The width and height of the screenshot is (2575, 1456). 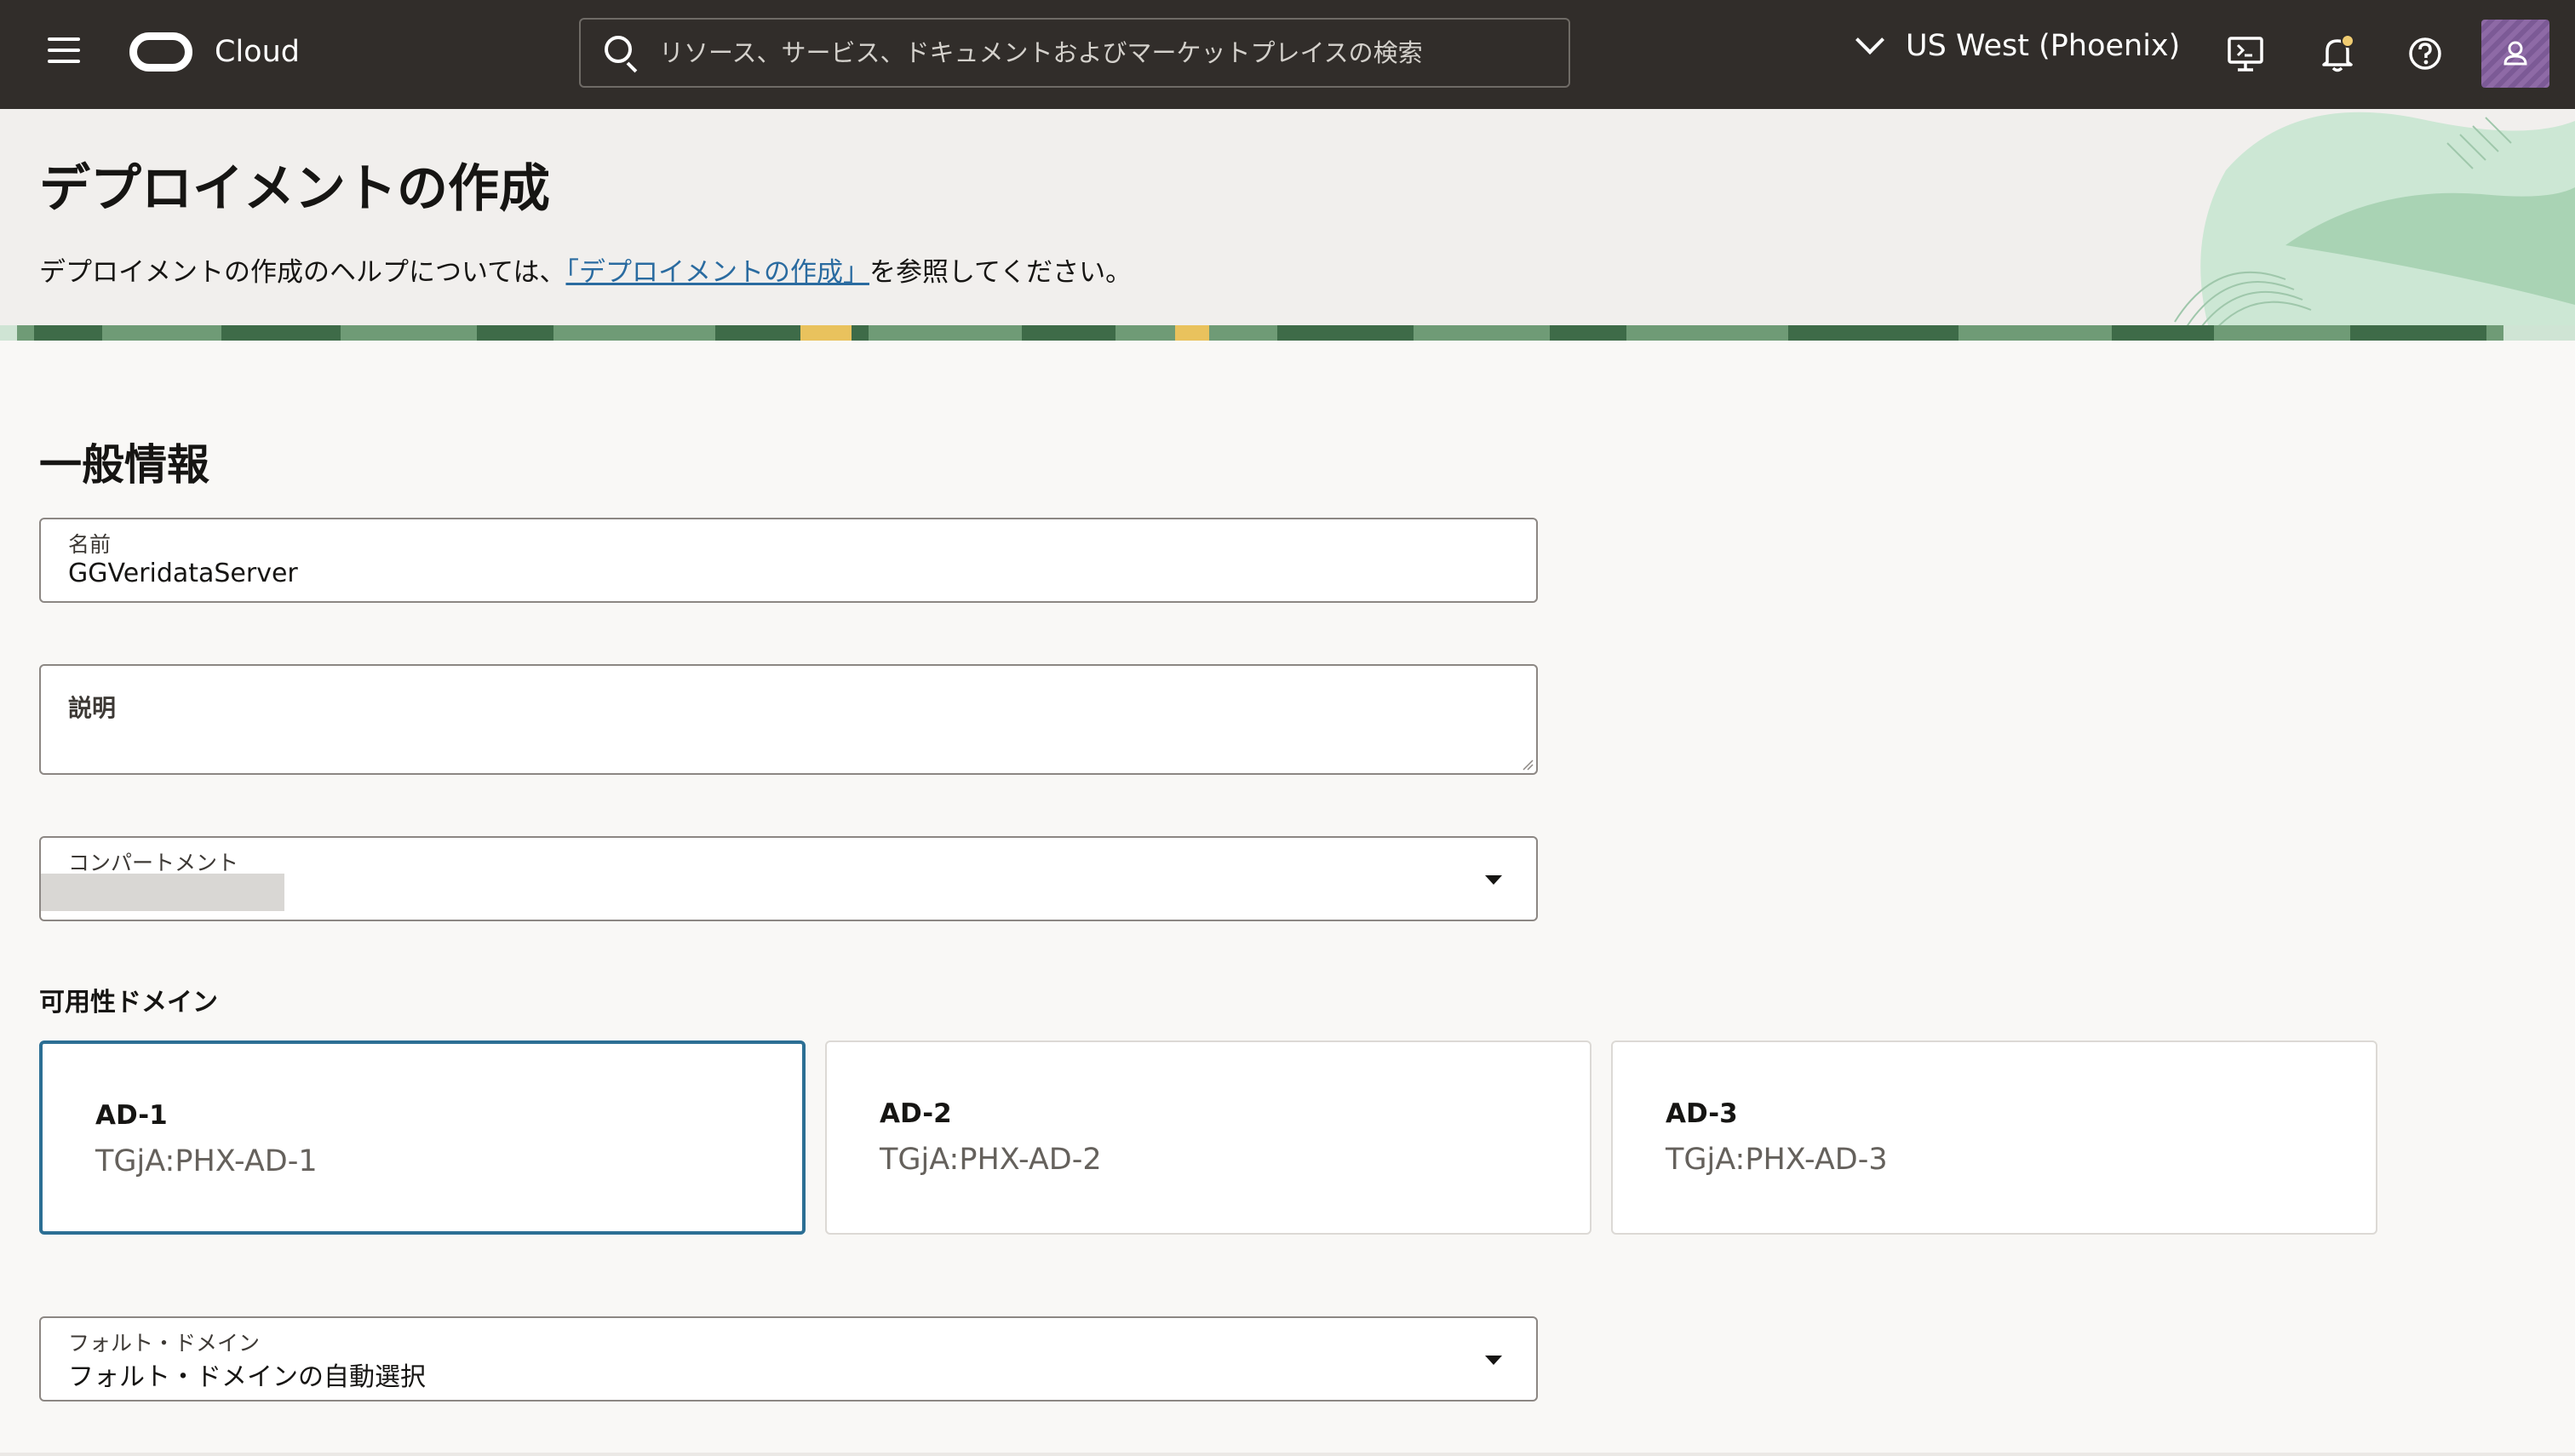 What do you see at coordinates (788, 878) in the screenshot?
I see `compartment-select: コンパートメント` at bounding box center [788, 878].